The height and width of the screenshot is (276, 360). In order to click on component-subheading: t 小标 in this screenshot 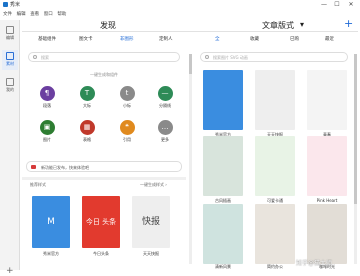, I will do `click(127, 99)`.